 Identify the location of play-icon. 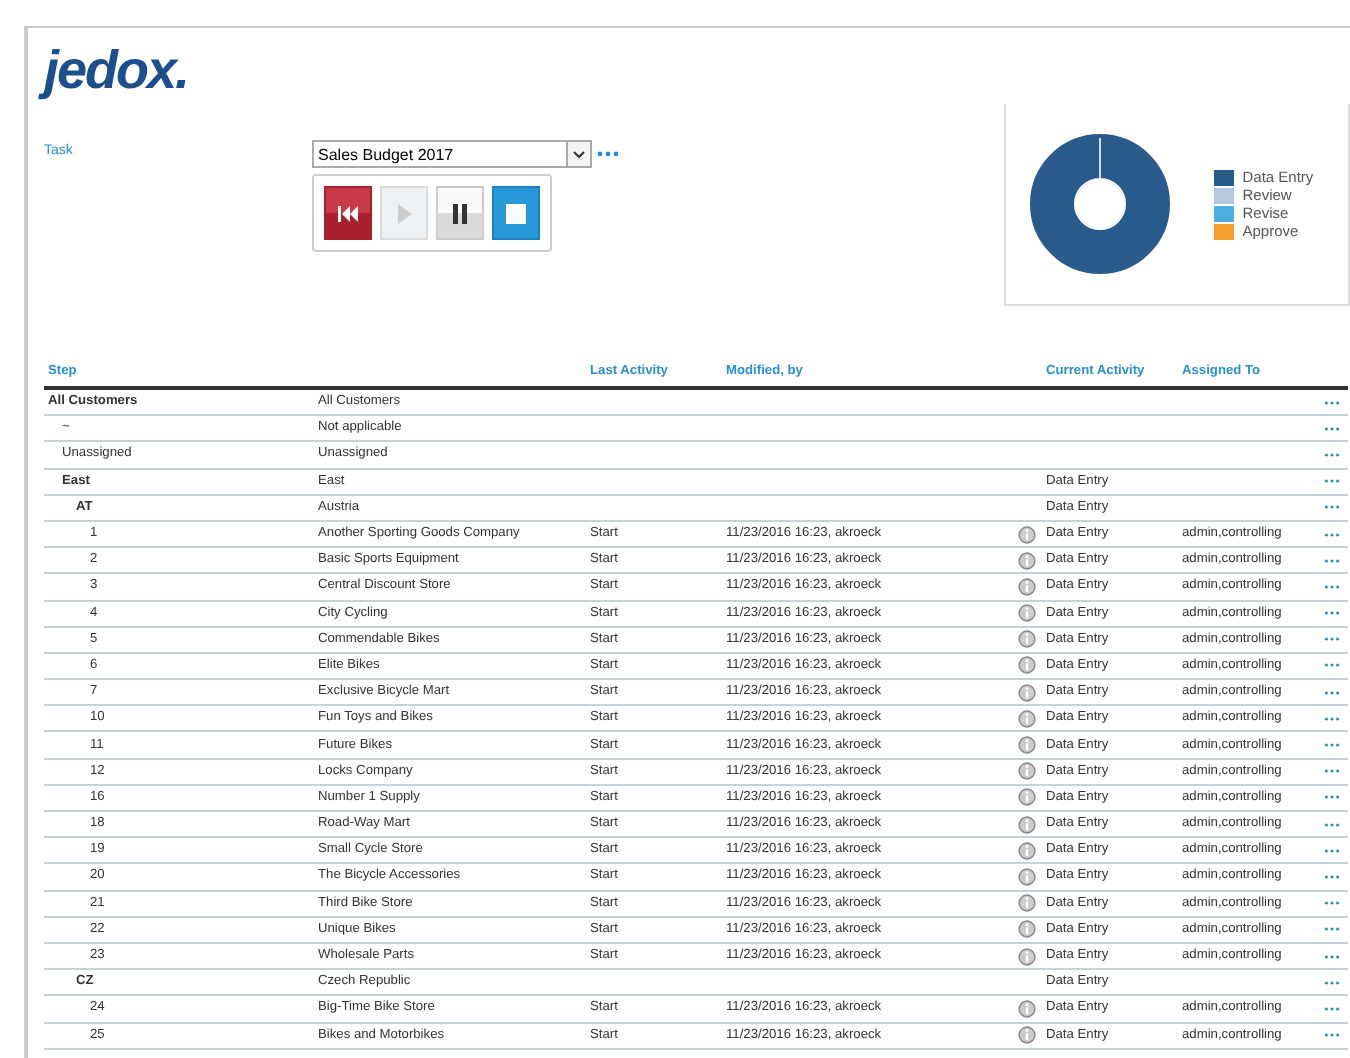
(404, 213).